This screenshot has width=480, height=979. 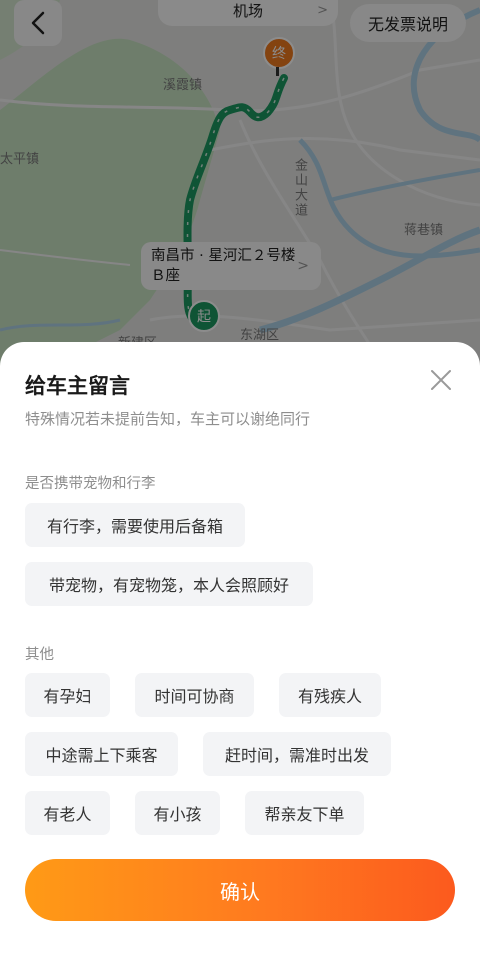 What do you see at coordinates (177, 813) in the screenshot?
I see `option-chip-child: 有小孩` at bounding box center [177, 813].